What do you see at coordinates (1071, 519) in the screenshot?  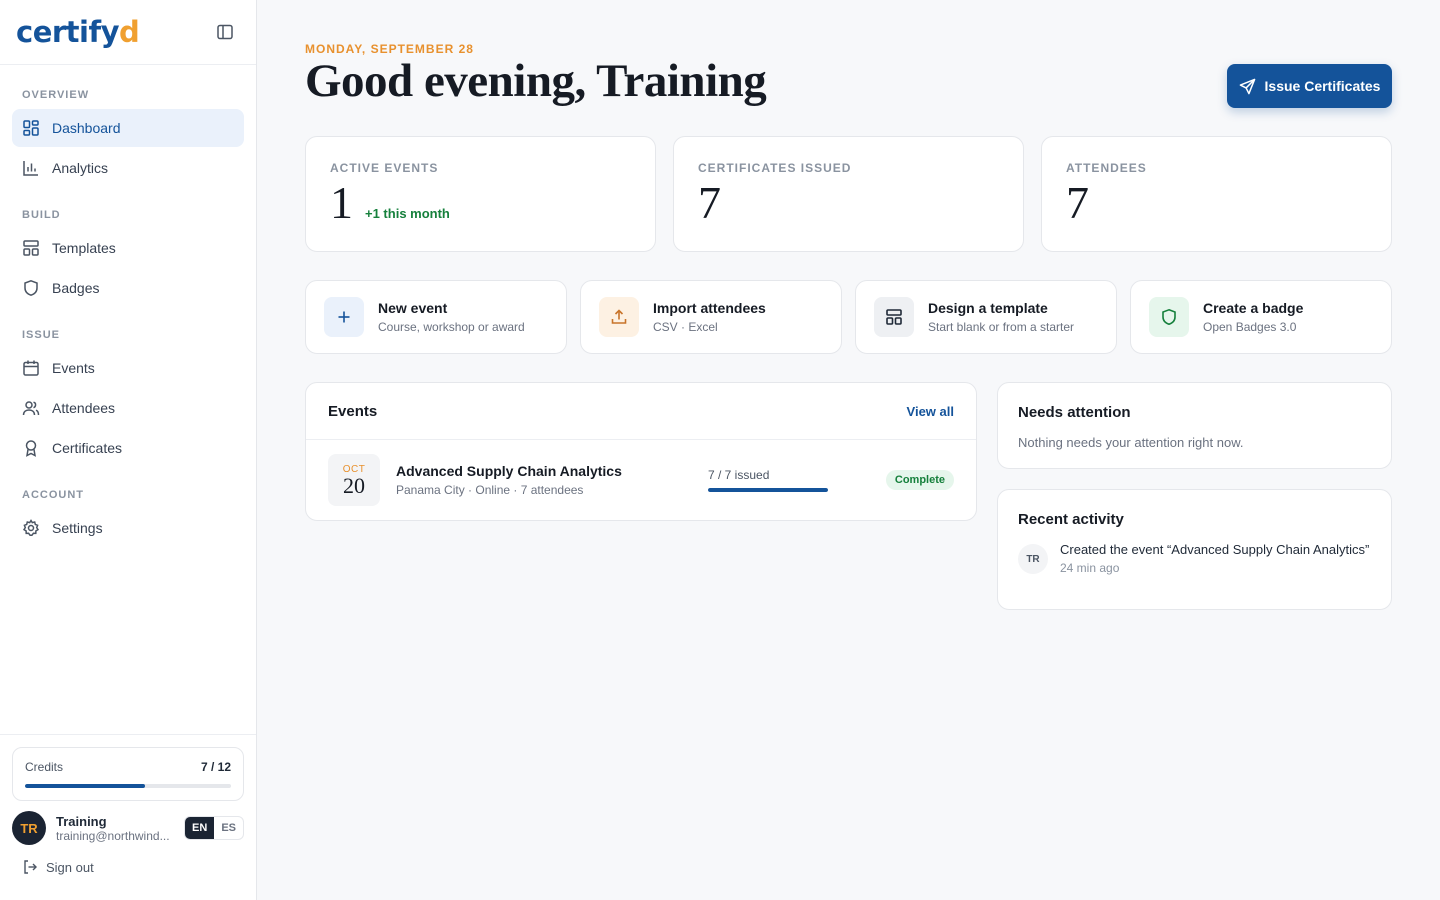 I see `recent-activity-title: Recent activity` at bounding box center [1071, 519].